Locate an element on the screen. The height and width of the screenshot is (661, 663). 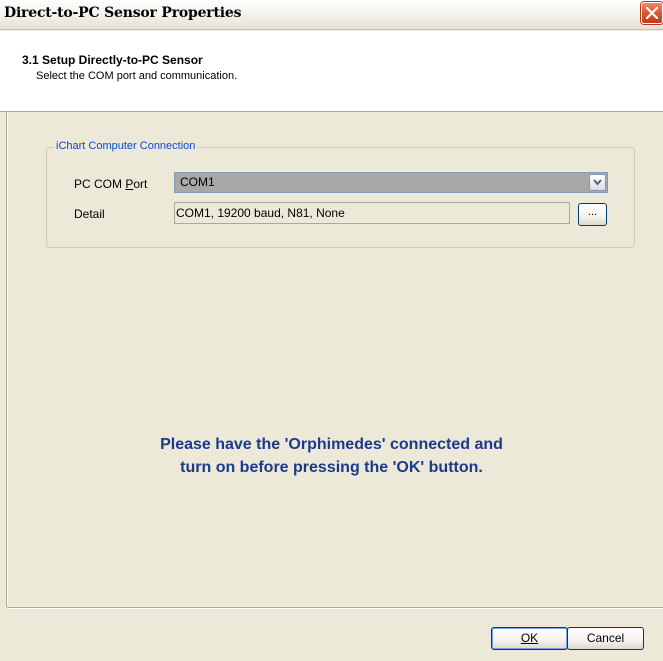
close-button is located at coordinates (652, 13).